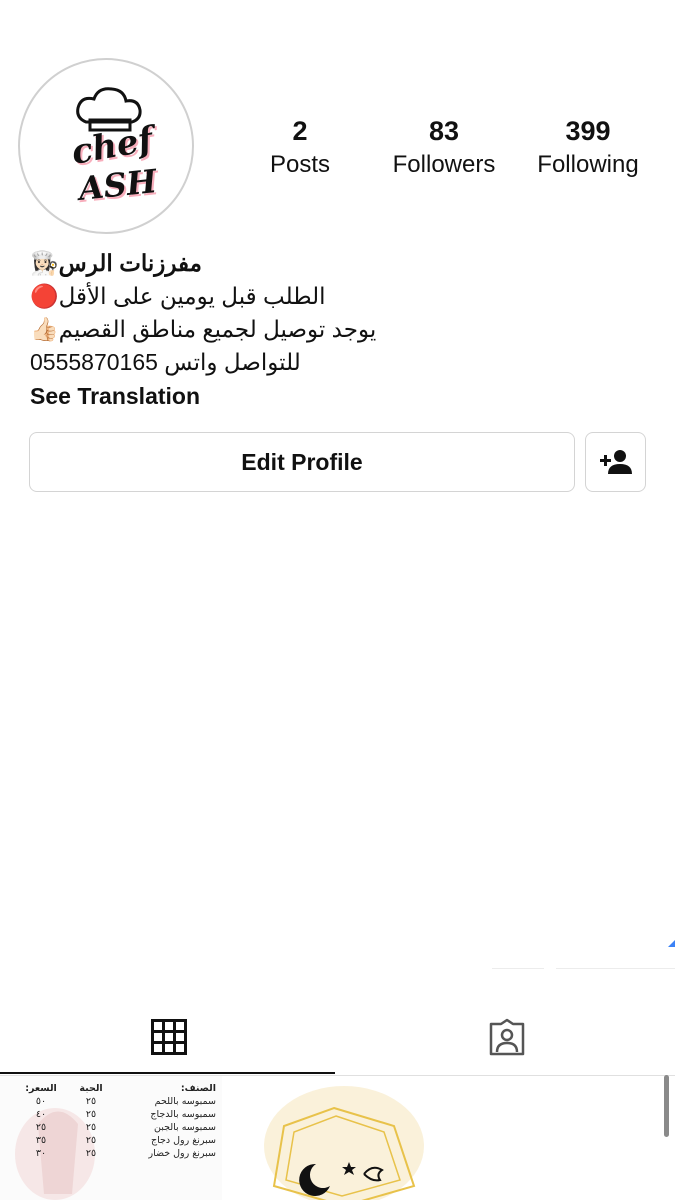 The image size is (675, 1200). I want to click on stat-following: 399 Following, so click(588, 146).